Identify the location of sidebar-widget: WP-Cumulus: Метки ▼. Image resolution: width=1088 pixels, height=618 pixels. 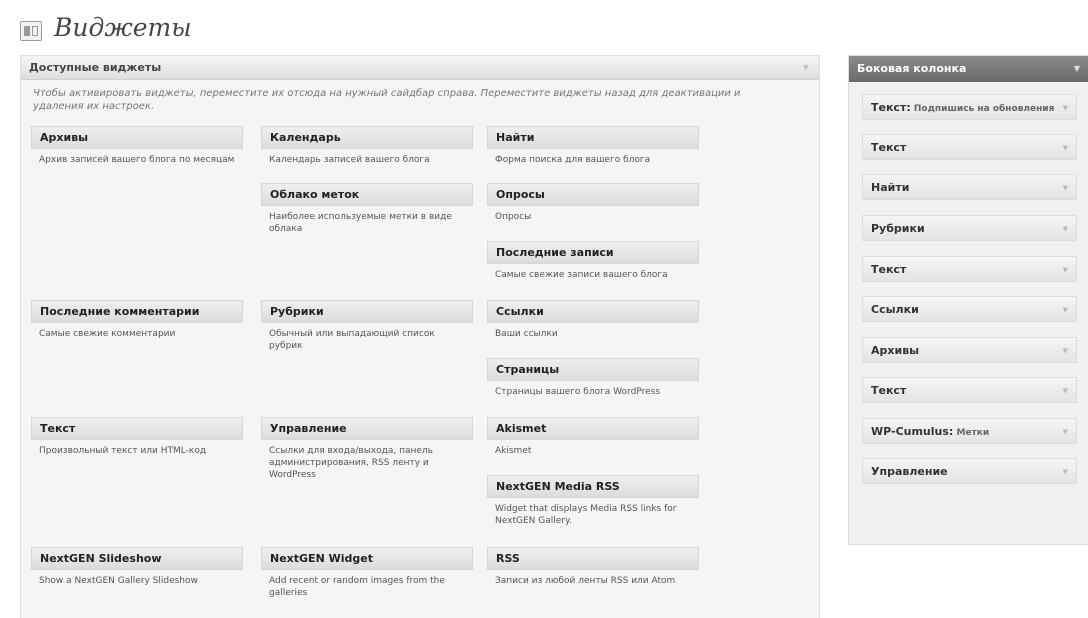
(969, 431).